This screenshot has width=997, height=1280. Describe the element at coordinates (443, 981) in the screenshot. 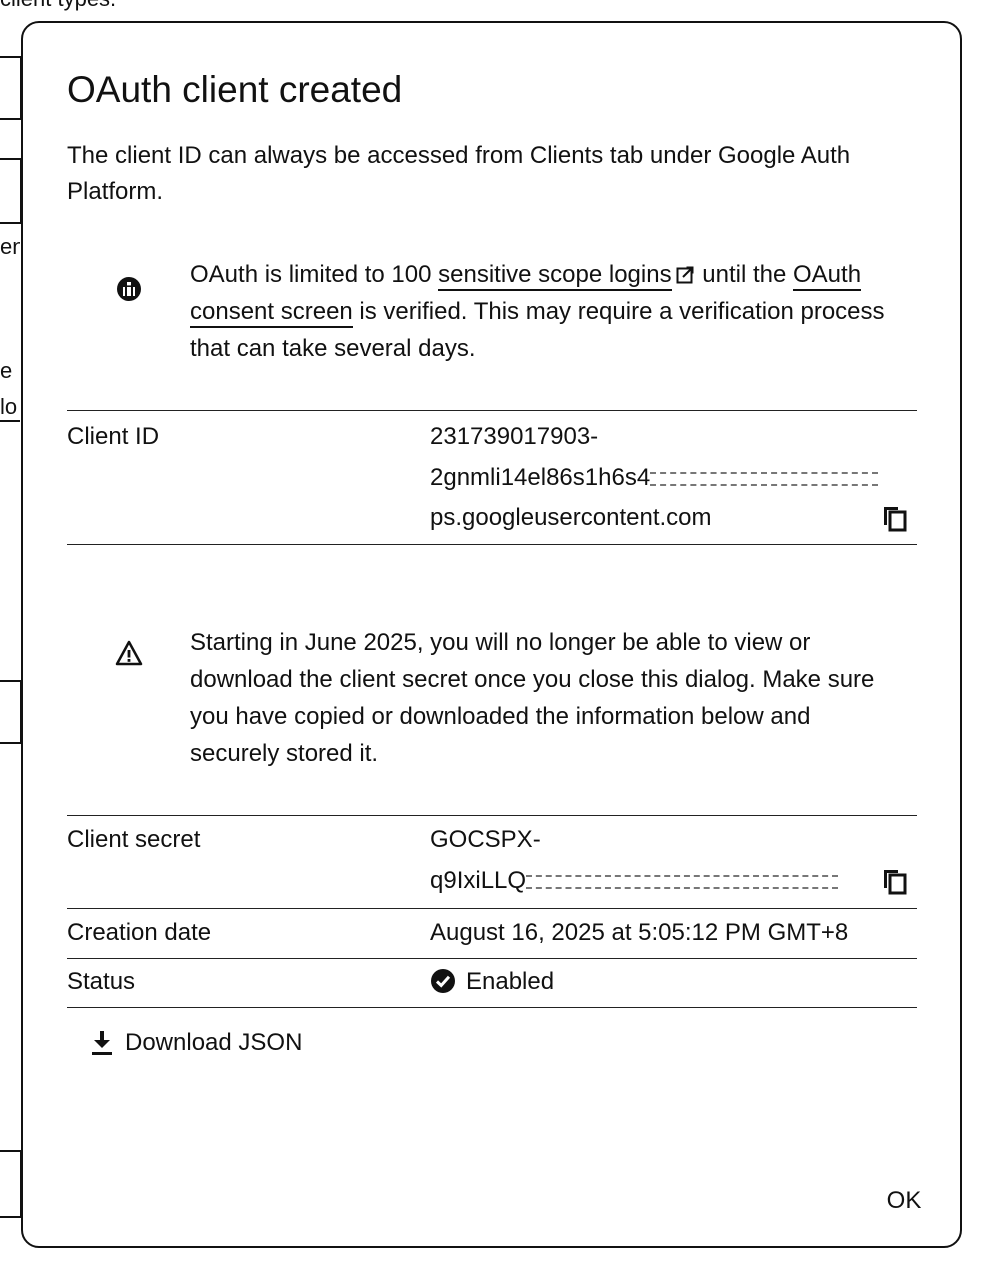

I see `check-circle-icon` at that location.